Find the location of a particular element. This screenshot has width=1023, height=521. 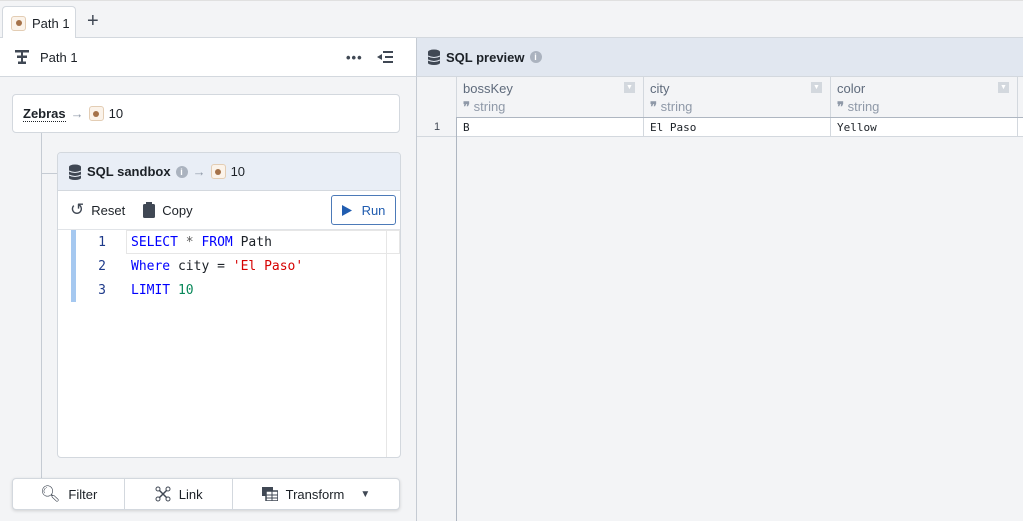

table-row: B El Paso Yellow A is located at coordinates (740, 127).